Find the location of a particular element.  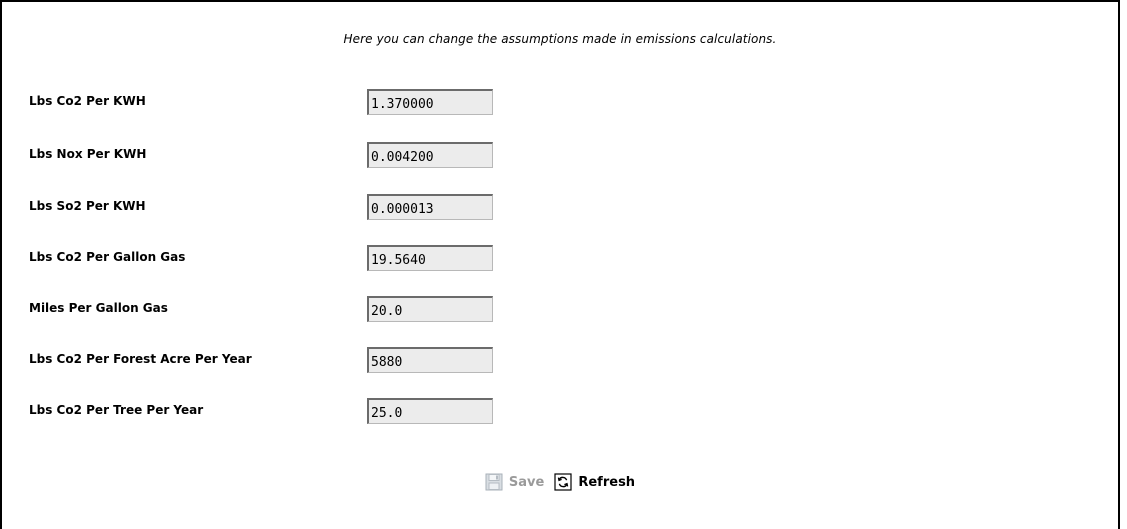

field-label: Lbs Nox Per KWH is located at coordinates (88, 154).